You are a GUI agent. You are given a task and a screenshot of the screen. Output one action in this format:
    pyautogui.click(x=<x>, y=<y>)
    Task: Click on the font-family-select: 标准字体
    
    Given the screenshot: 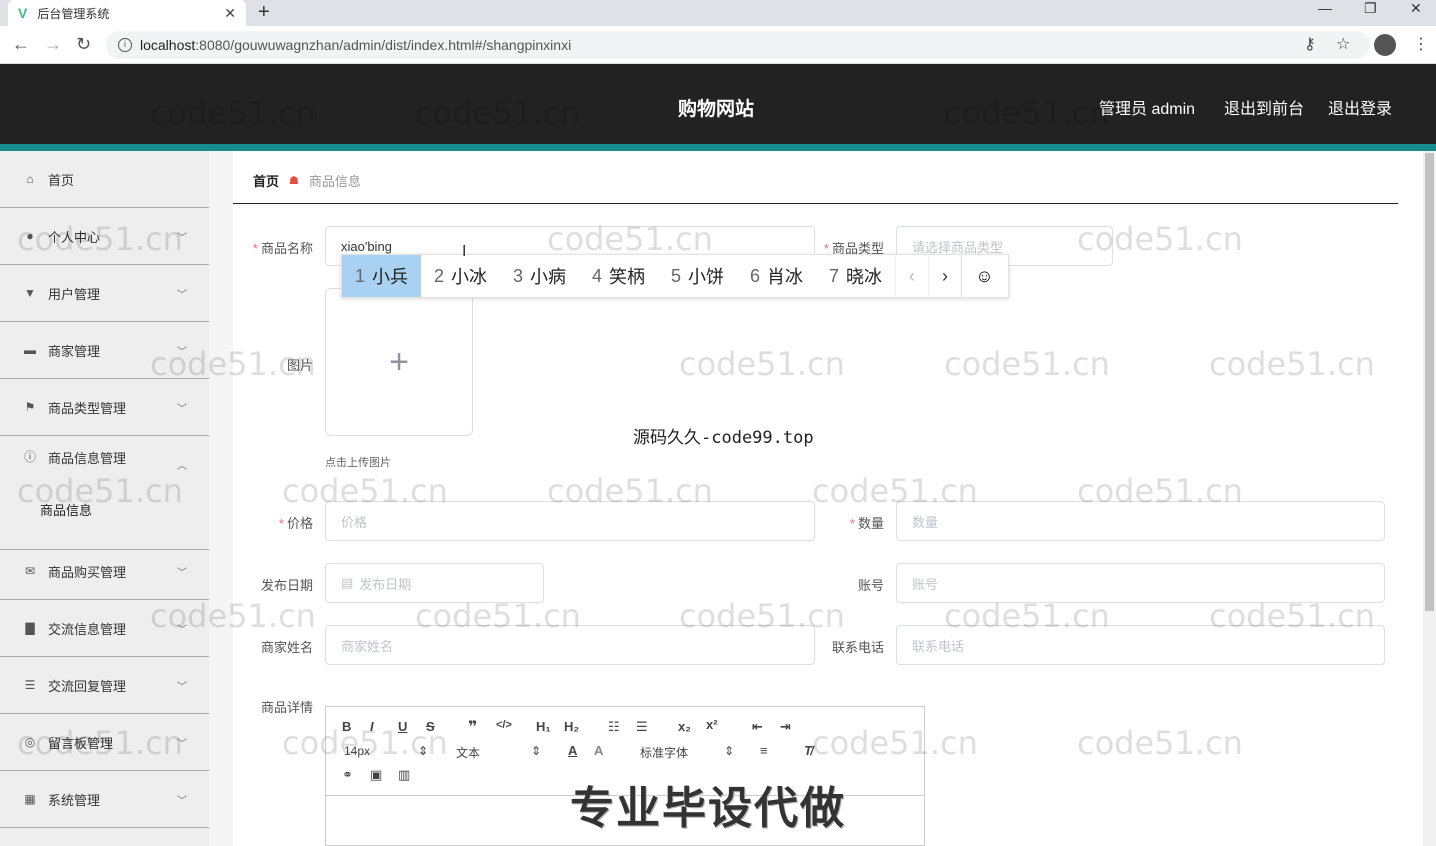 What is the action you would take?
    pyautogui.click(x=664, y=752)
    